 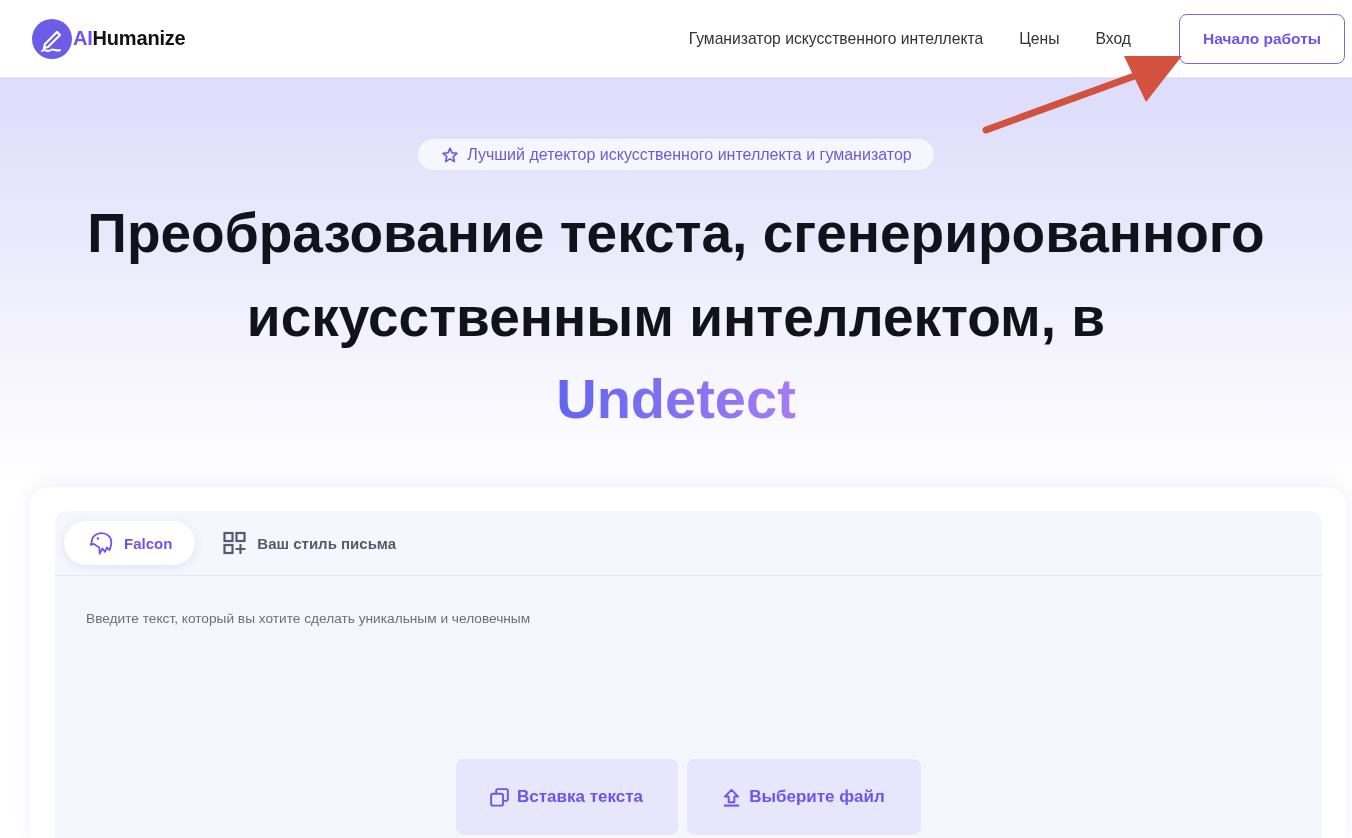 What do you see at coordinates (309, 543) in the screenshot?
I see `model-tab: Ваш стиль письма` at bounding box center [309, 543].